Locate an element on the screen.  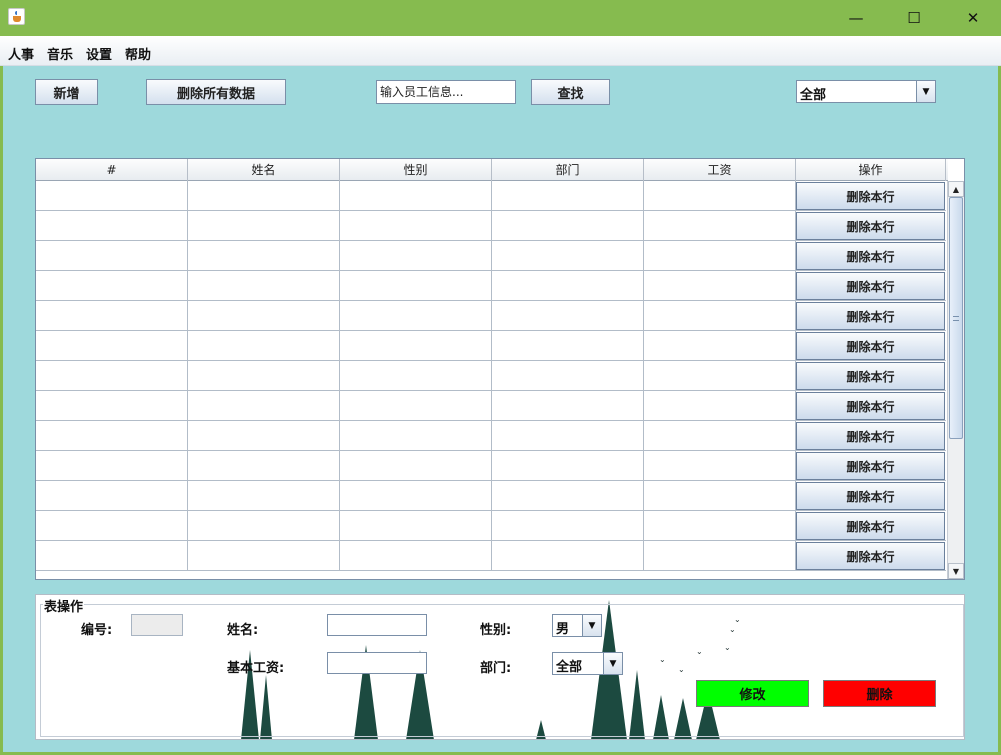
column-header-action: 操作 is located at coordinates (871, 170).